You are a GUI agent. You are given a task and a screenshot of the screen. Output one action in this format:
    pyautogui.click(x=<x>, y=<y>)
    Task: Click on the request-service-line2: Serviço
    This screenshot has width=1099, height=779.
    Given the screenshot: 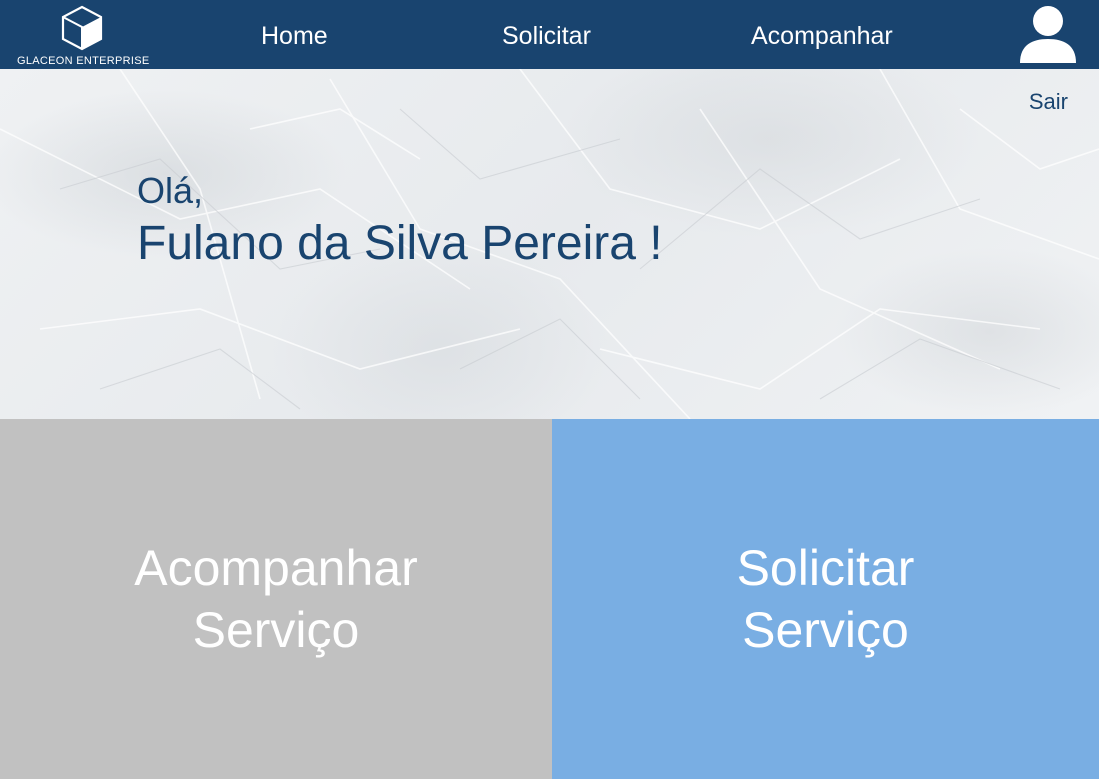 What is the action you would take?
    pyautogui.click(x=825, y=630)
    